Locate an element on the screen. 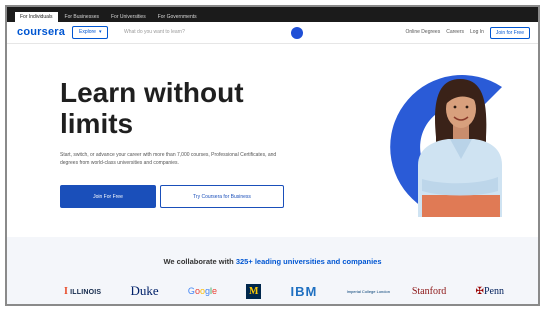  chevron-down-icon: ▾ is located at coordinates (100, 32).